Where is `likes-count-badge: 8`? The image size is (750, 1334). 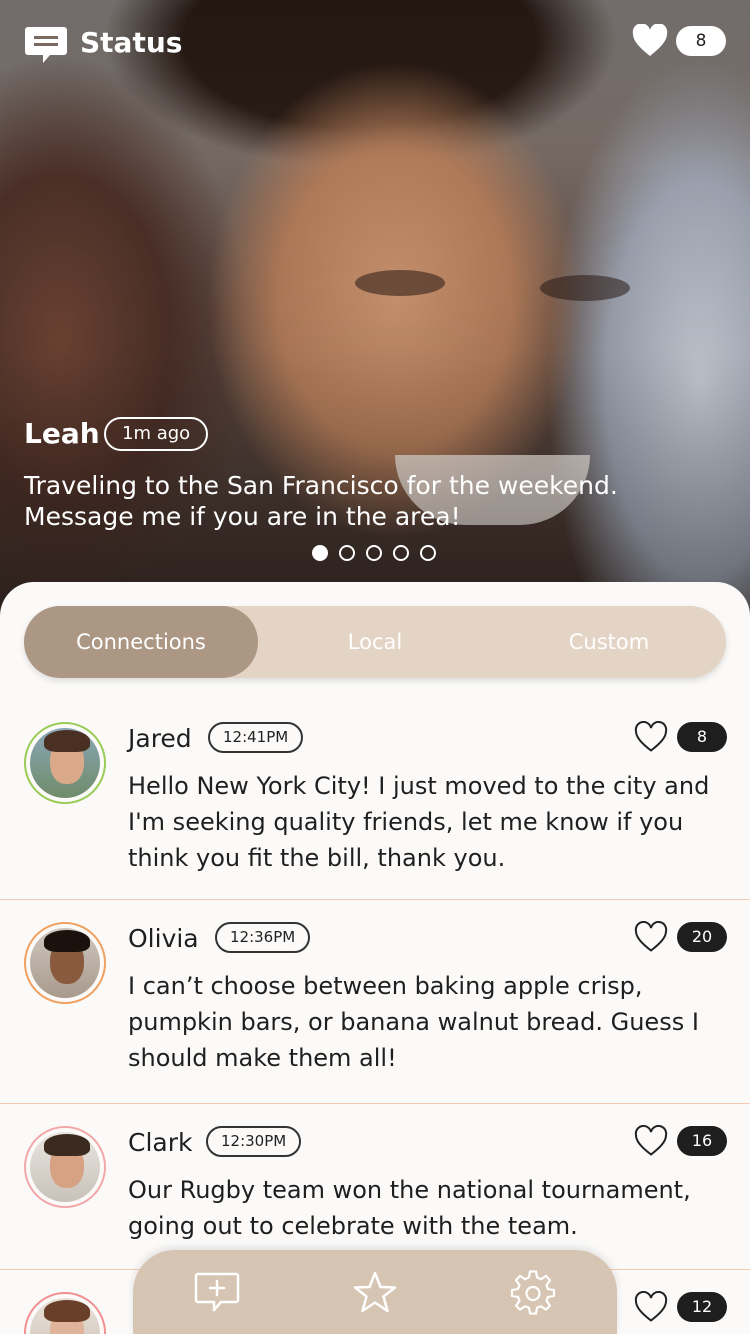 likes-count-badge: 8 is located at coordinates (701, 41).